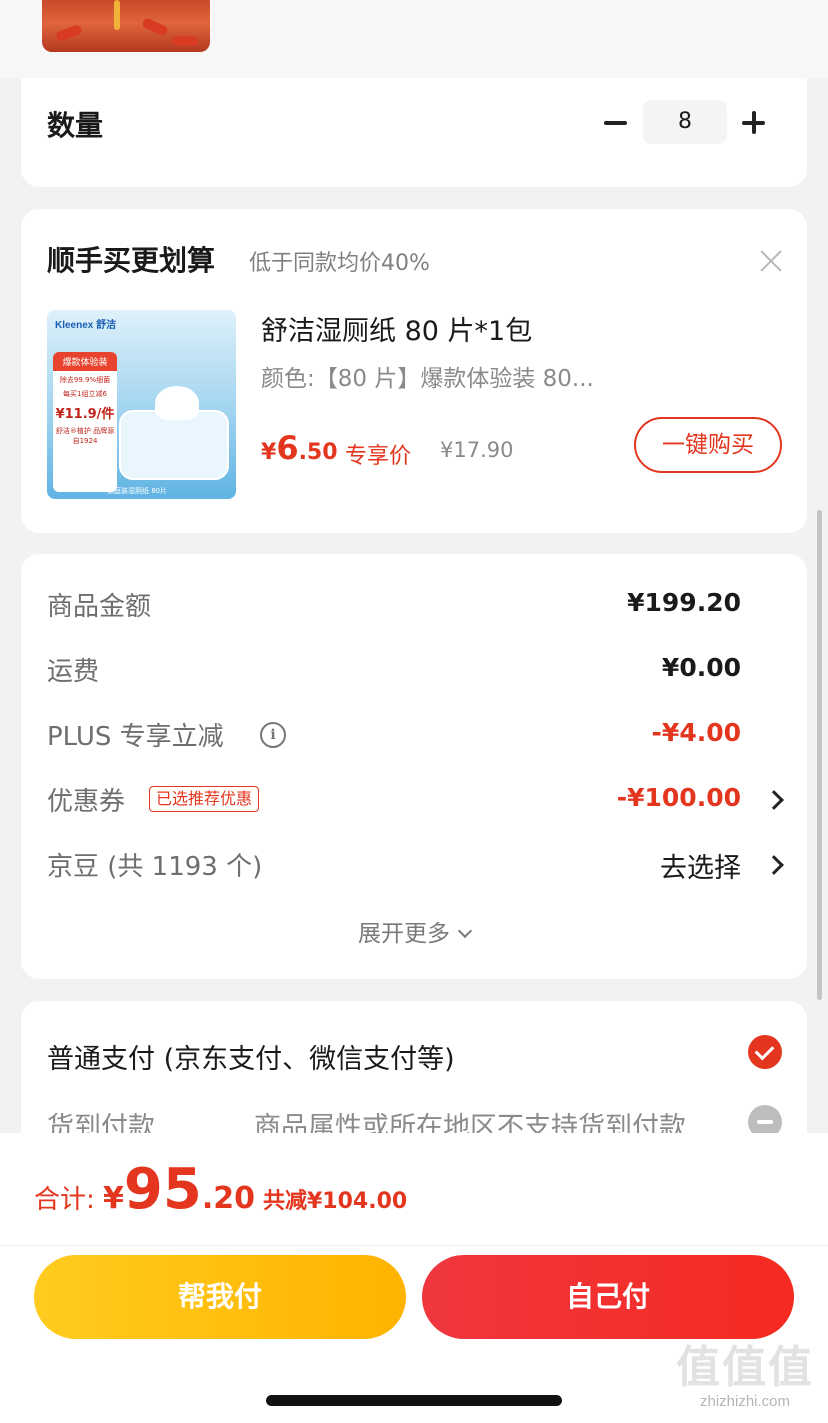  I want to click on goods-amount-label: 商品金额, so click(99, 607).